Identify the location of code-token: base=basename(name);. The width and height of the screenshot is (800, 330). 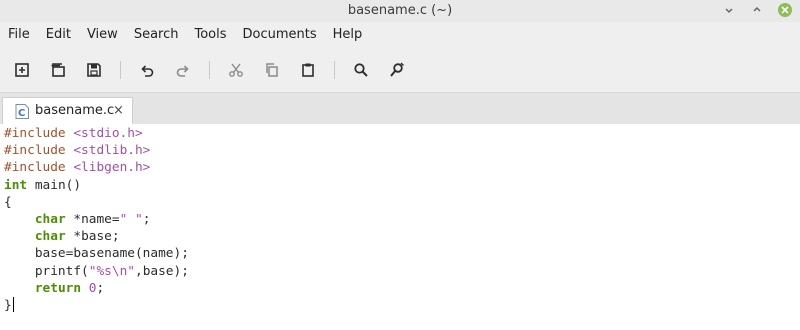
(96, 254).